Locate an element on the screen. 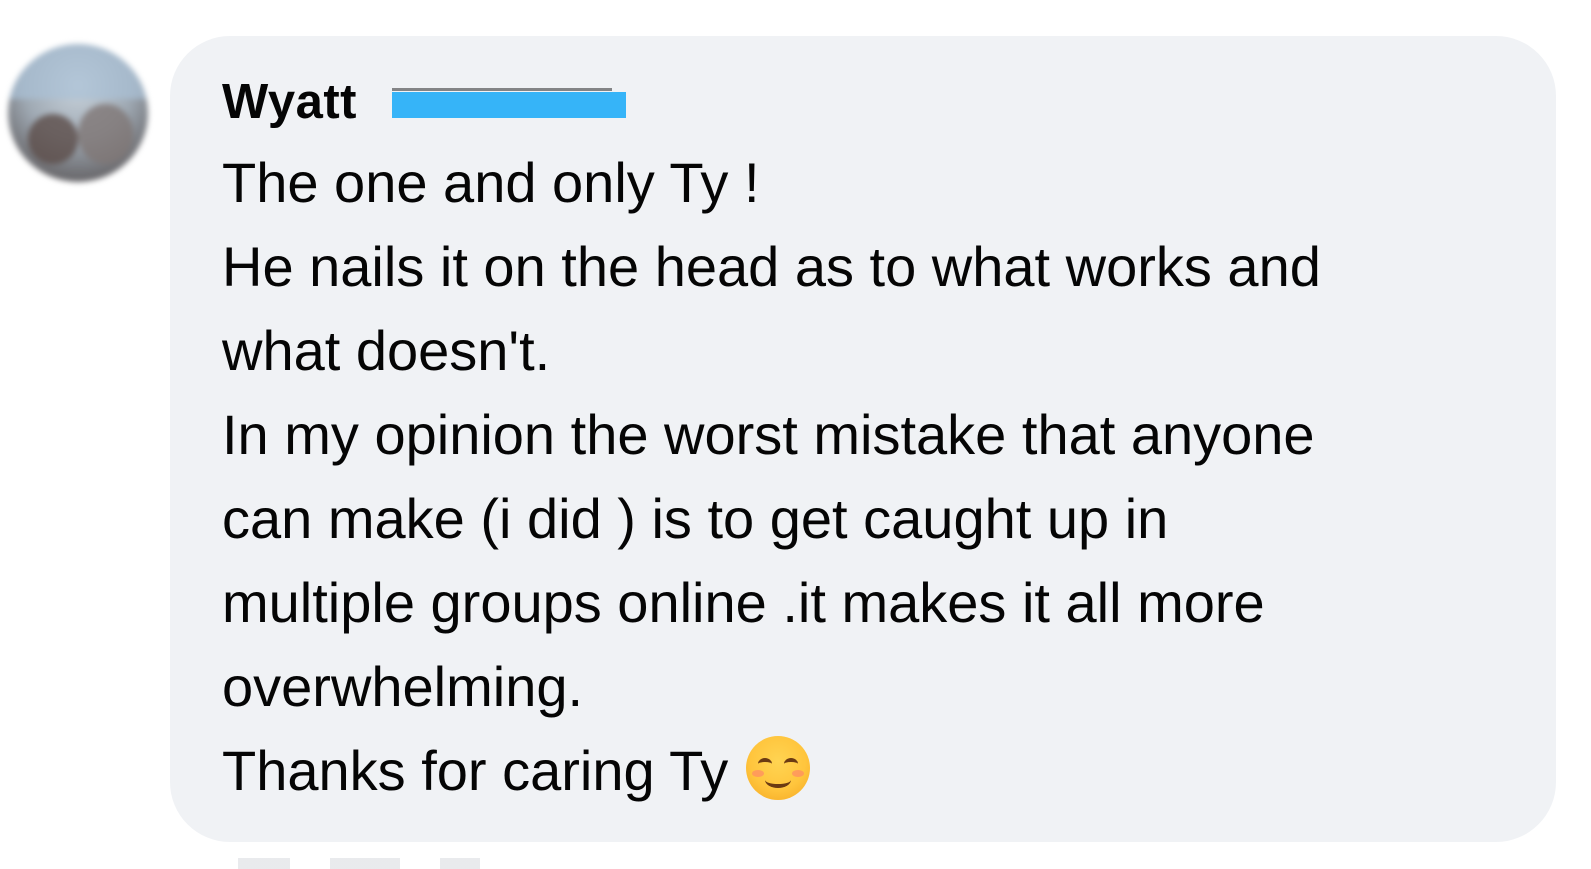 Image resolution: width=1591 pixels, height=869 pixels. comment-actions-row is located at coordinates (440, 863).